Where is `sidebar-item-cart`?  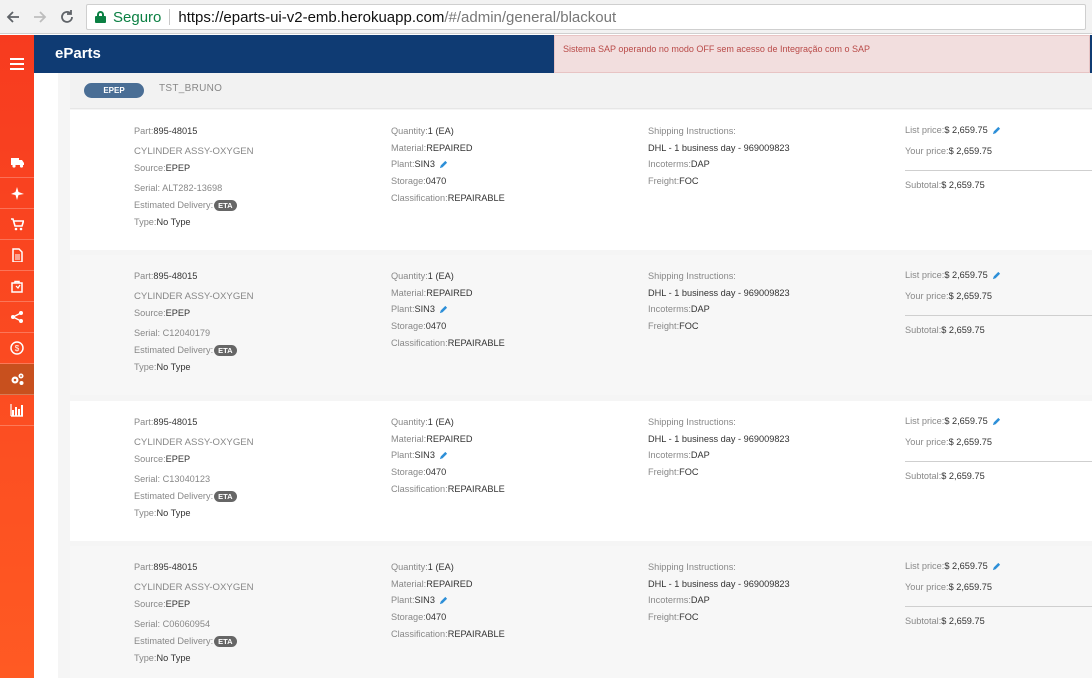
sidebar-item-cart is located at coordinates (17, 224).